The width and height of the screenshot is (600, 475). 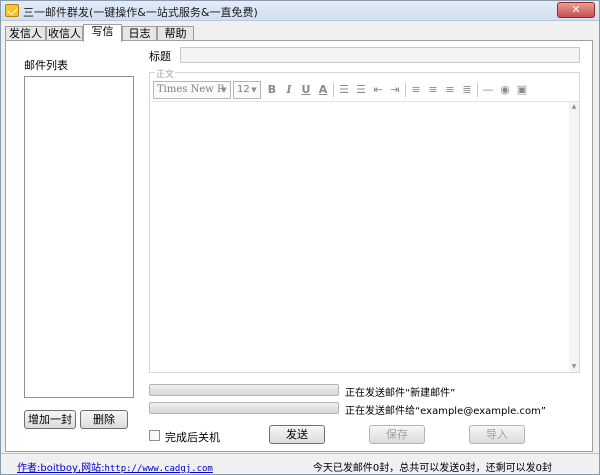 What do you see at coordinates (450, 90) in the screenshot?
I see `align-right-icon: ≡` at bounding box center [450, 90].